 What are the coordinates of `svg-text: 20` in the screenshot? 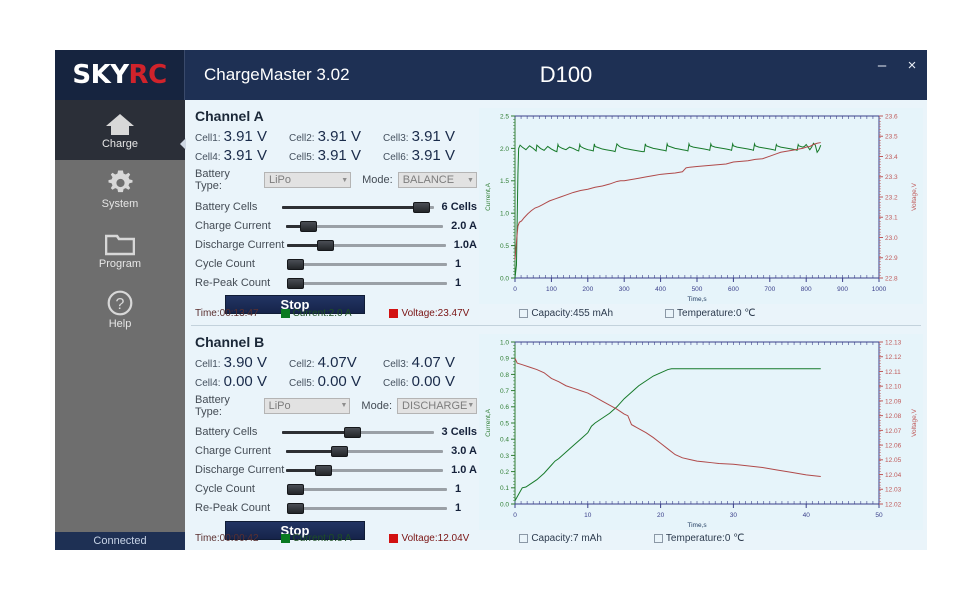 It's located at (661, 515).